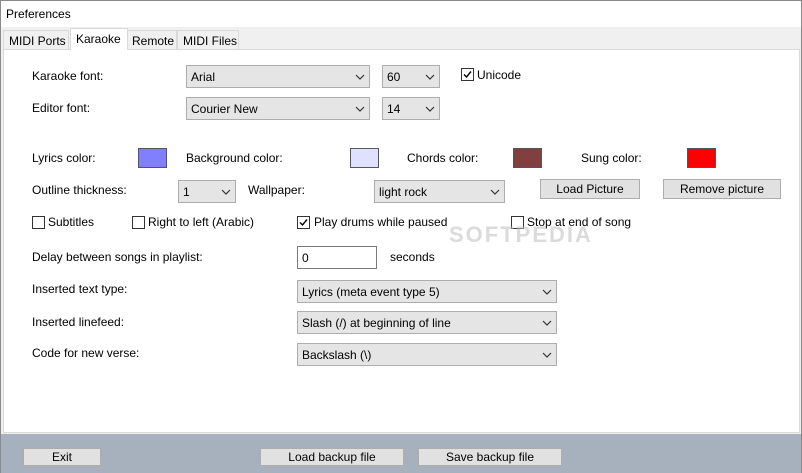  I want to click on tab-remote: Remote, so click(151, 39).